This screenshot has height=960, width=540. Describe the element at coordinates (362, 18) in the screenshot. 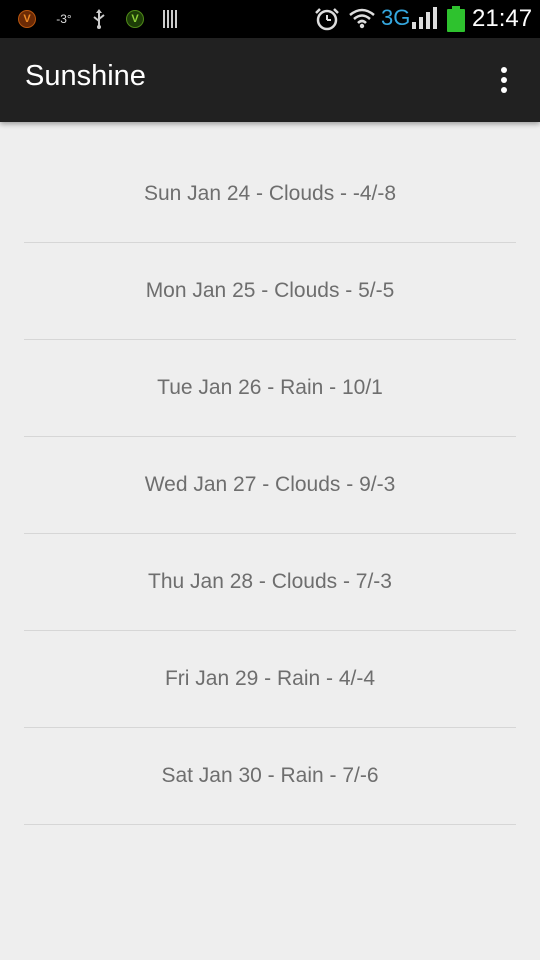

I see `wifi-icon` at that location.